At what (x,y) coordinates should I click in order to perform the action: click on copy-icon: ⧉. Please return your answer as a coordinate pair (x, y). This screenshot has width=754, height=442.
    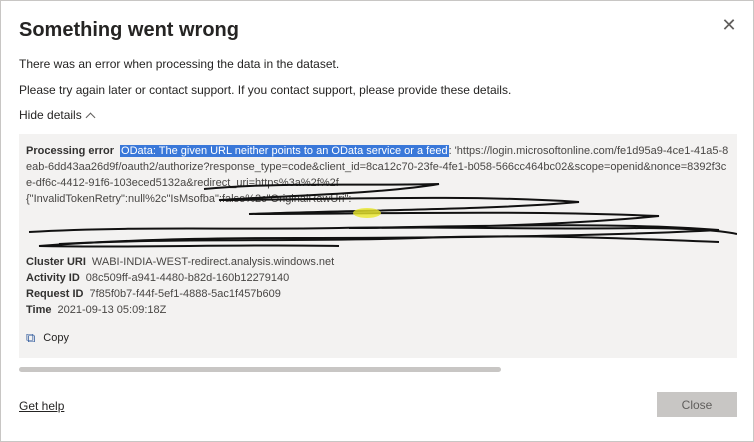
    Looking at the image, I should click on (31, 337).